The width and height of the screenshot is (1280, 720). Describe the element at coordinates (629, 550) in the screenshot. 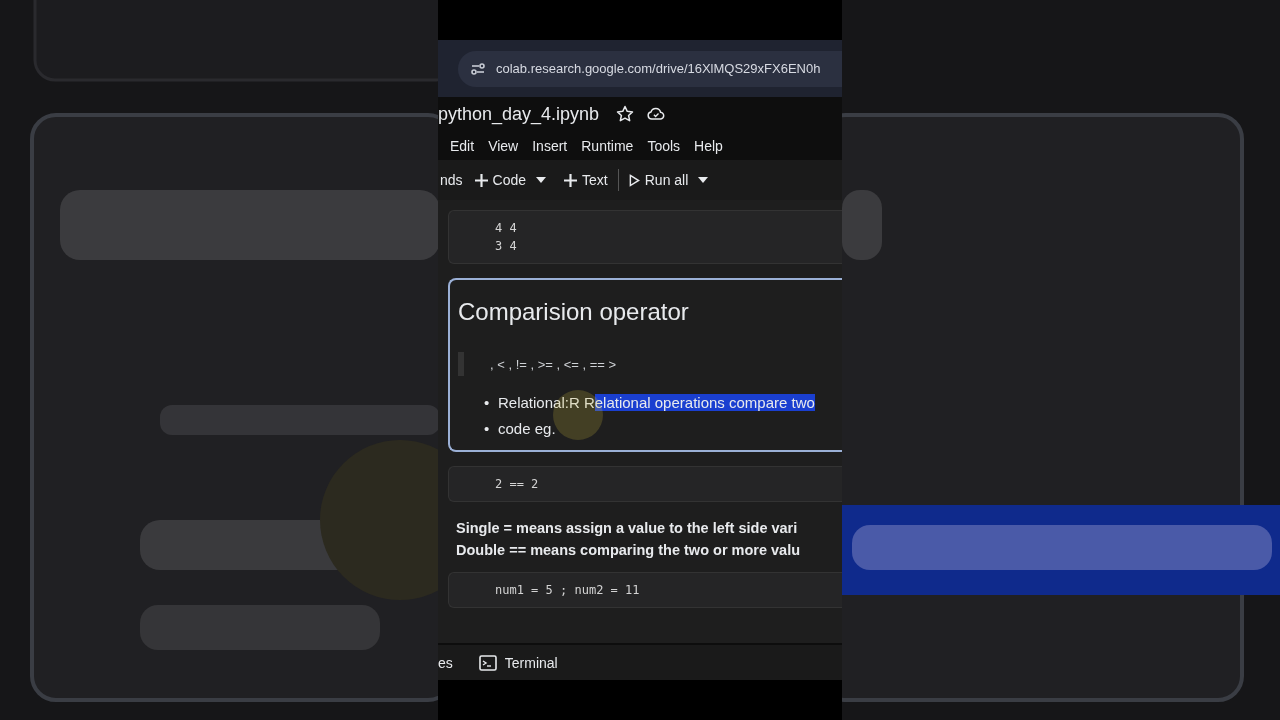

I see `text-line: Double == means comparing the two or more valu` at that location.